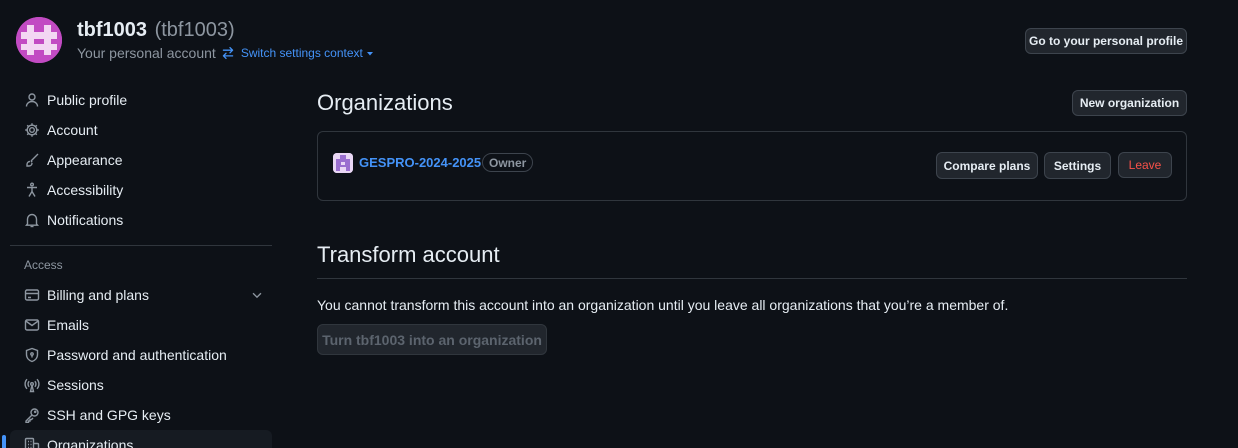  Describe the element at coordinates (370, 53) in the screenshot. I see `caret-down-icon` at that location.